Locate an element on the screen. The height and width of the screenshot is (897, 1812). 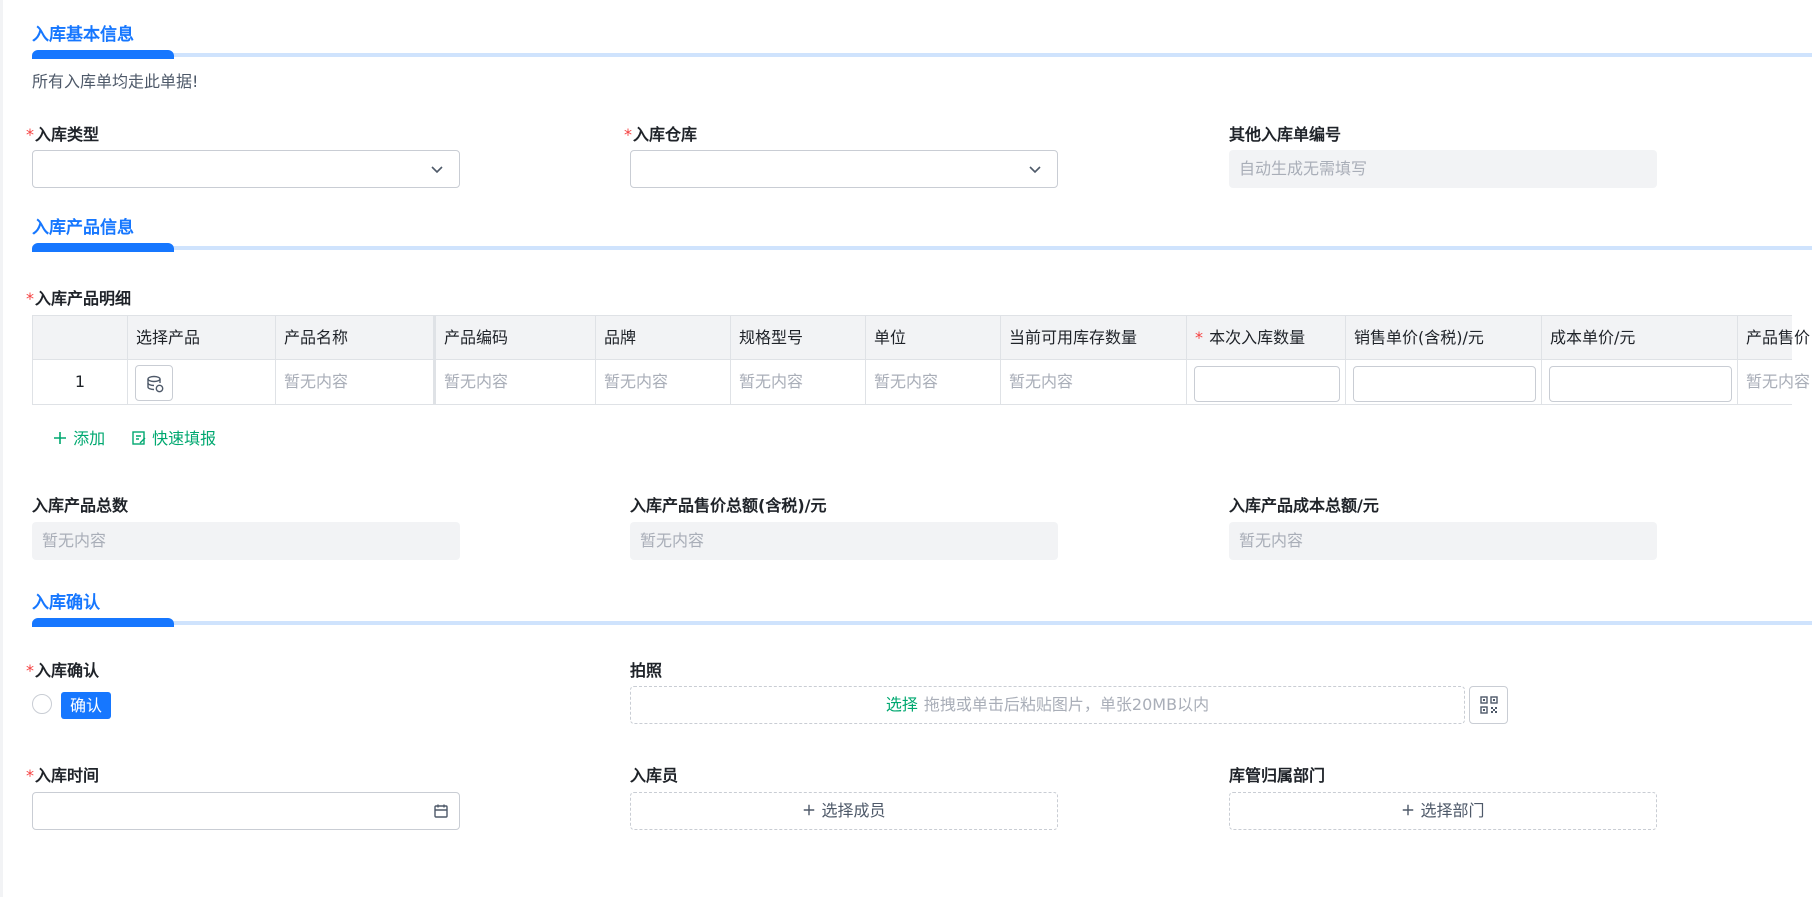
qty-input is located at coordinates (1267, 384).